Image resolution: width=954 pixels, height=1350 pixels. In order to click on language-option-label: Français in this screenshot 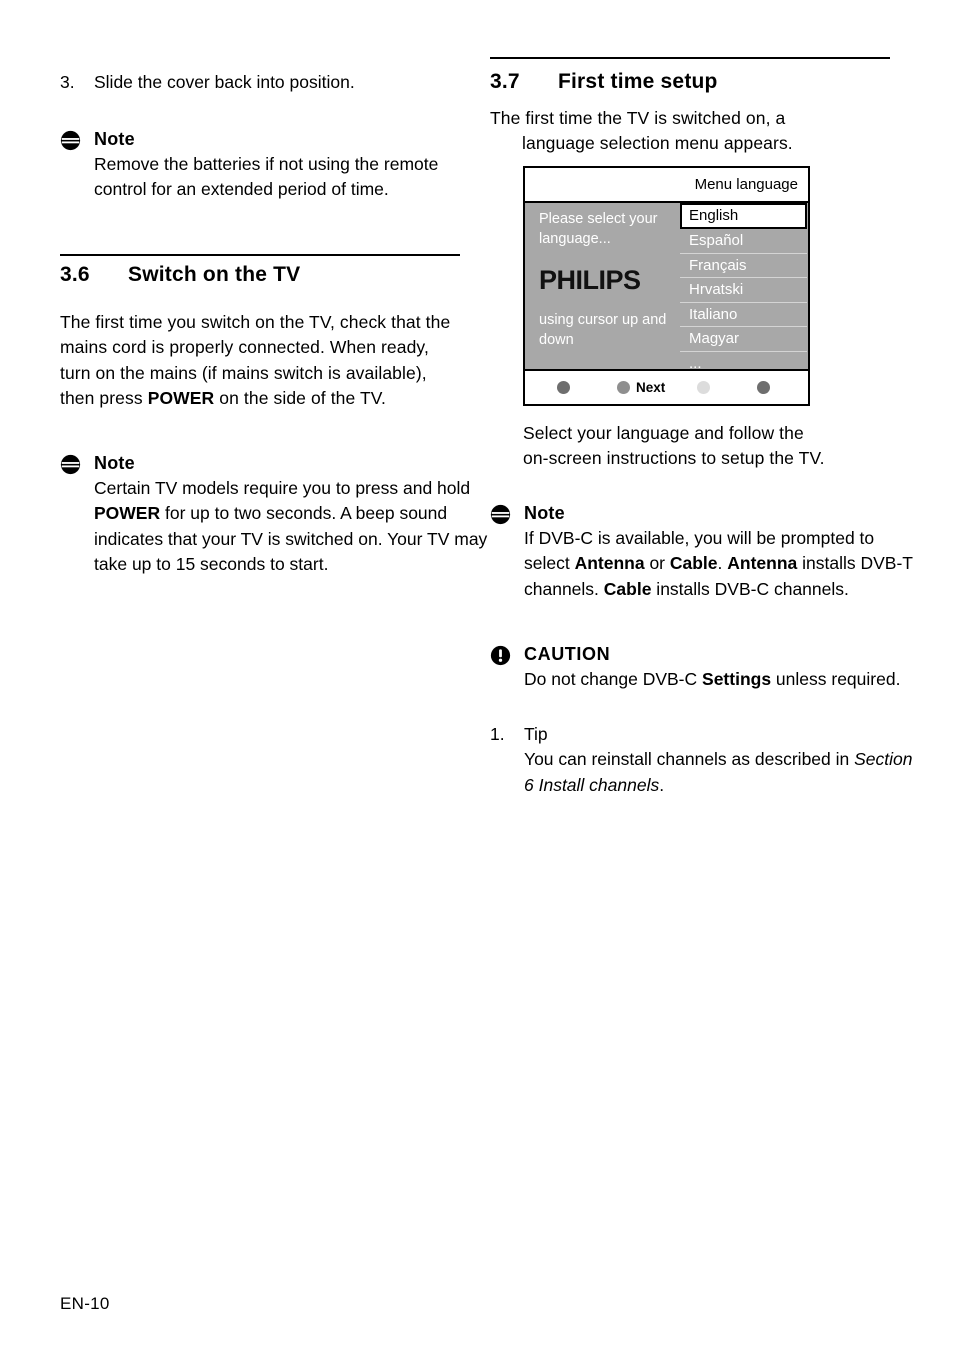, I will do `click(718, 265)`.